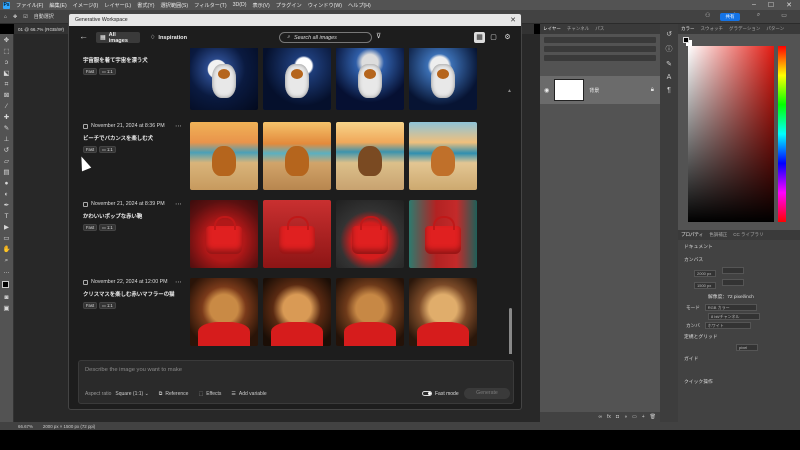  What do you see at coordinates (600, 90) in the screenshot?
I see `layer-background: ◉ 背景 🔒︎` at bounding box center [600, 90].